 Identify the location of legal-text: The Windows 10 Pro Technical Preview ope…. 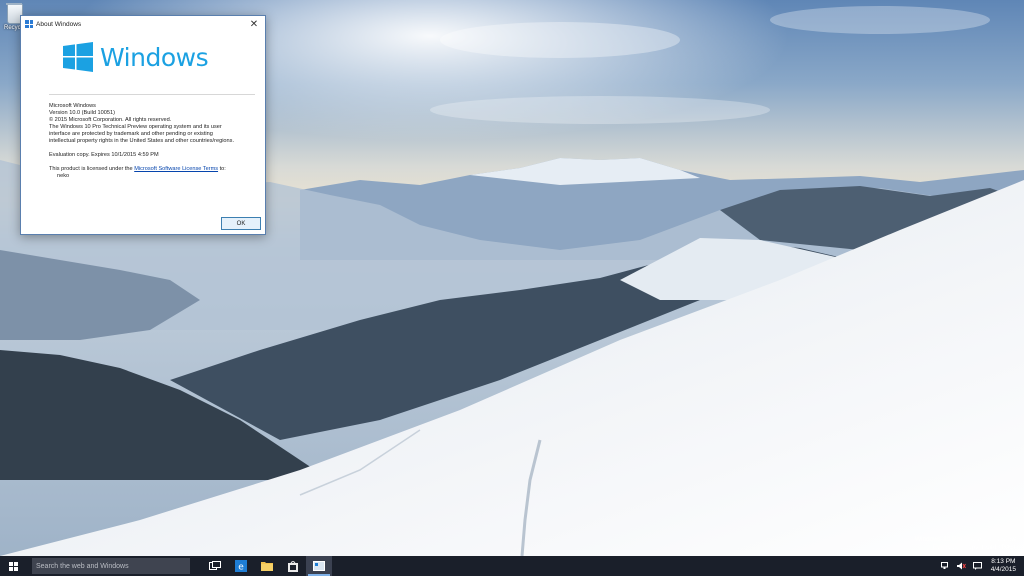
(142, 134).